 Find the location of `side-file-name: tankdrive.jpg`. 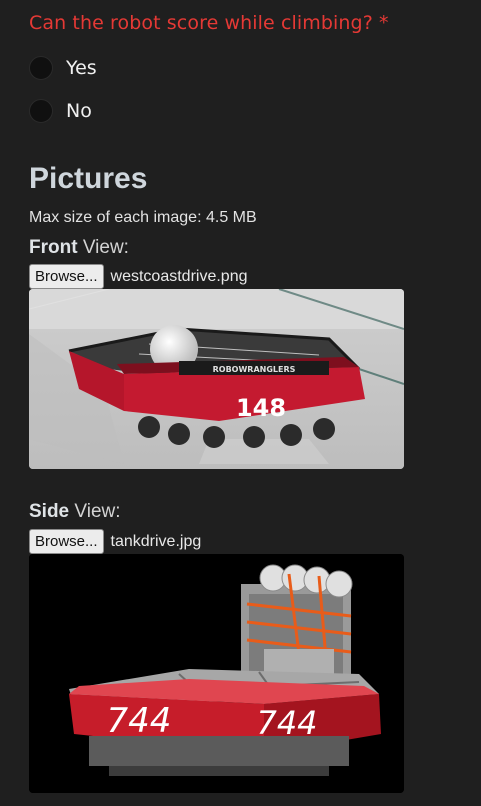

side-file-name: tankdrive.jpg is located at coordinates (156, 541).